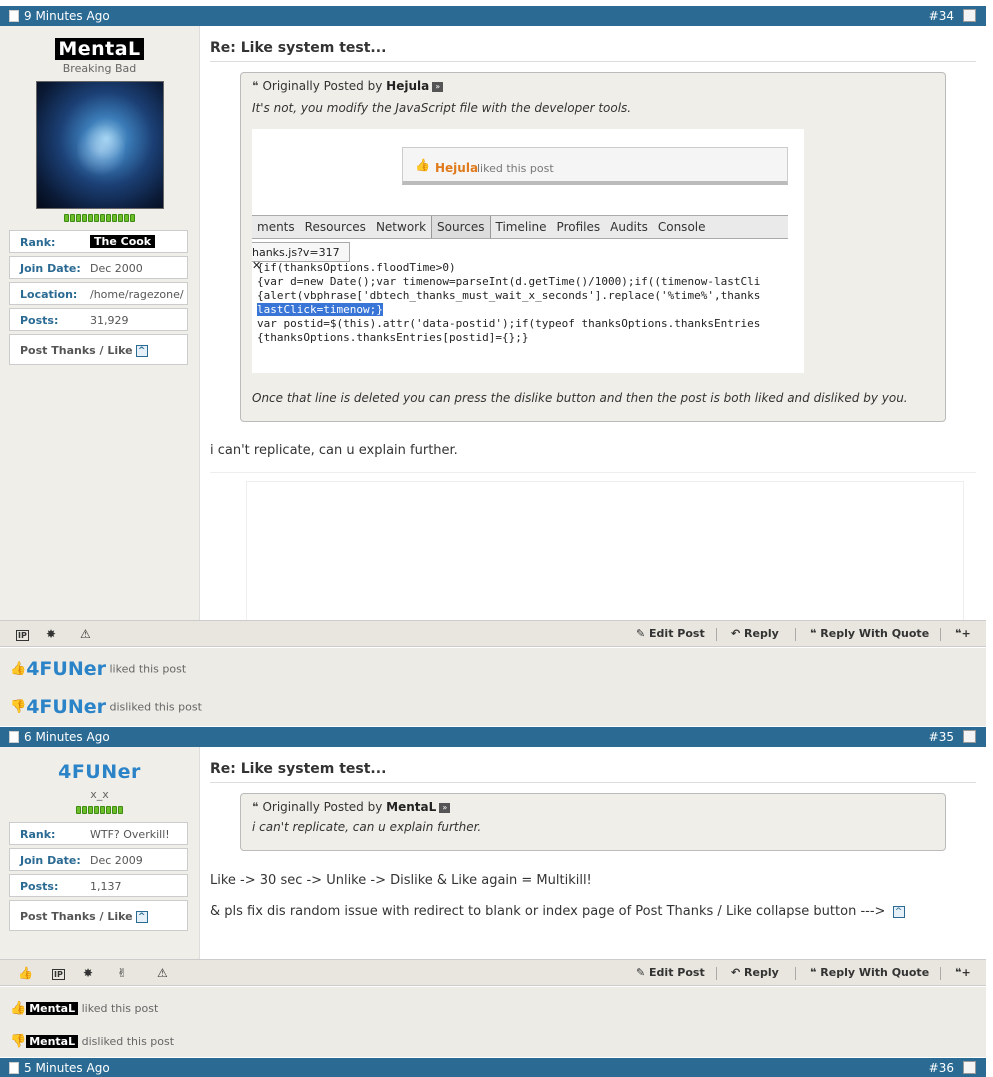 Image resolution: width=993 pixels, height=1077 pixels. Describe the element at coordinates (941, 16) in the screenshot. I see `post-number-link: #34` at that location.